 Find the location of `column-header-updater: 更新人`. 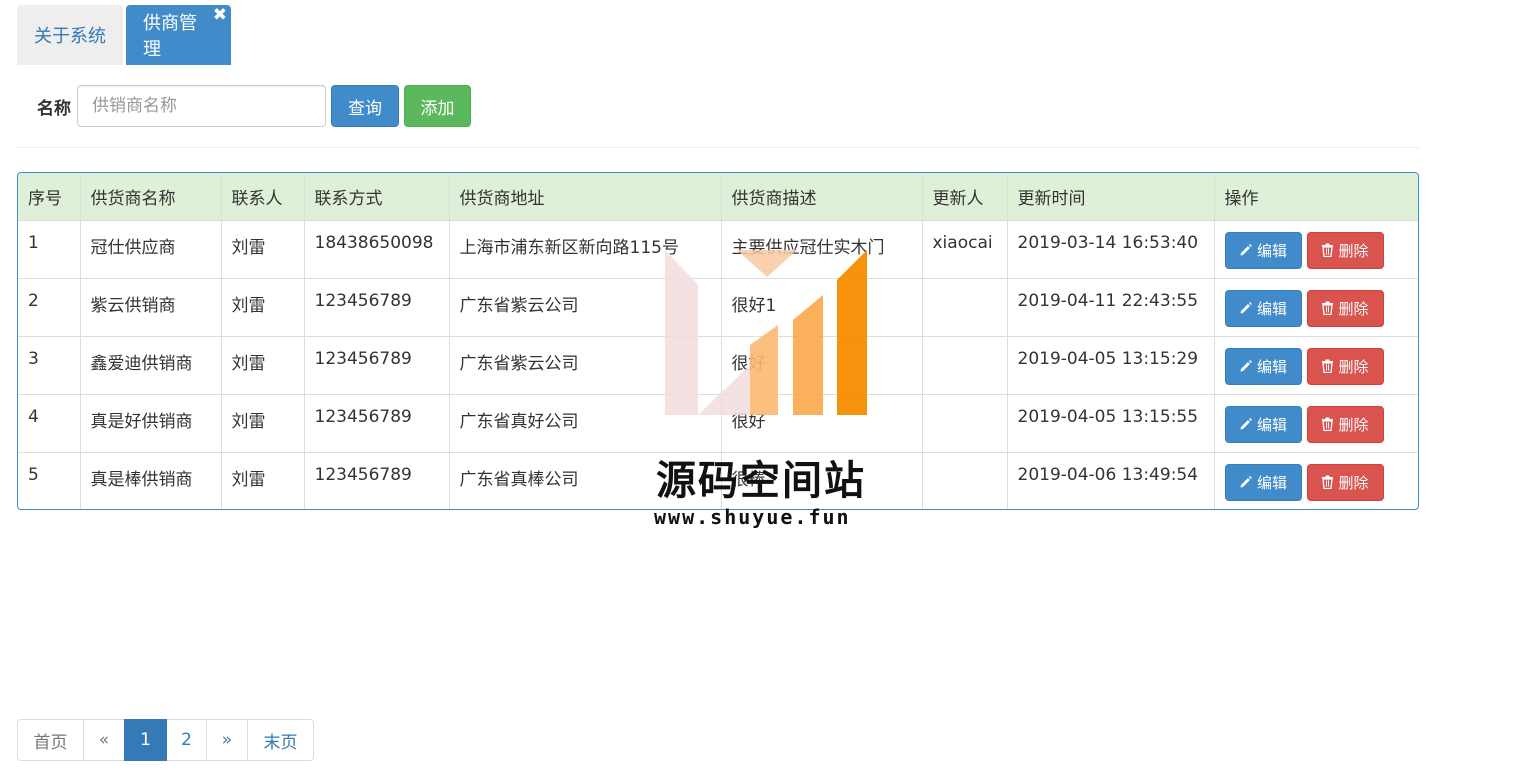

column-header-updater: 更新人 is located at coordinates (965, 197).